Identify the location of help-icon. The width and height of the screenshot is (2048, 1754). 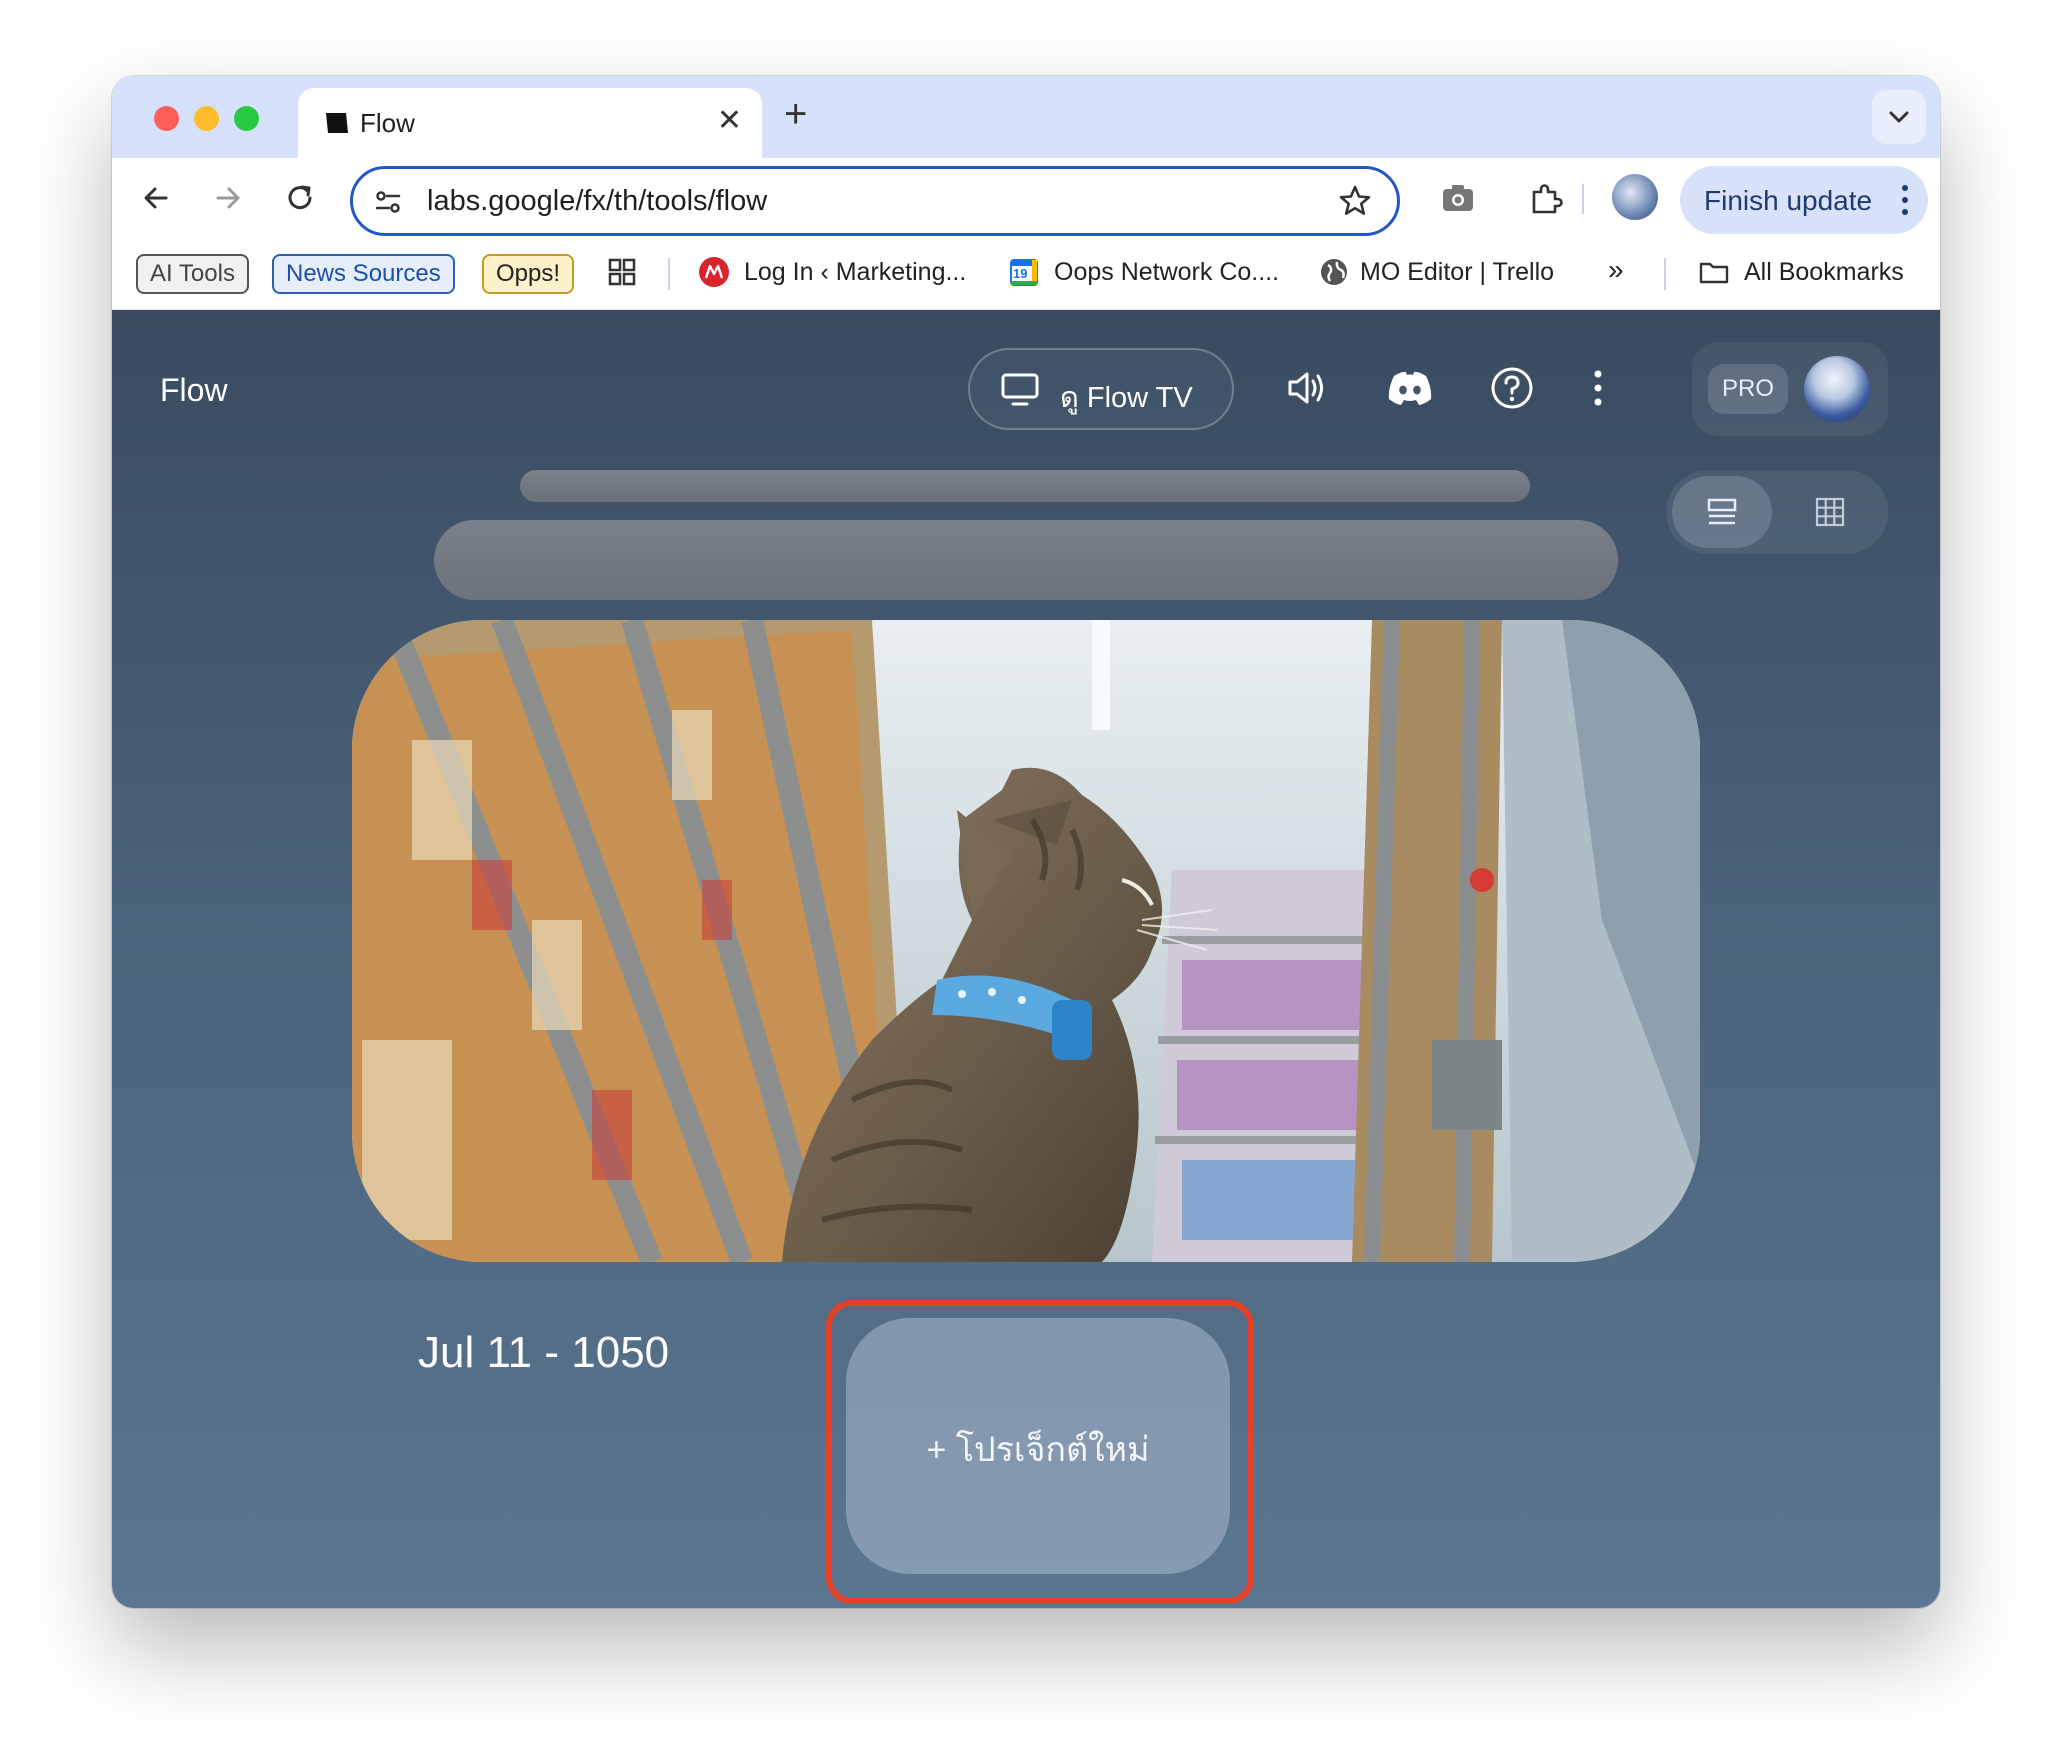
(1512, 388).